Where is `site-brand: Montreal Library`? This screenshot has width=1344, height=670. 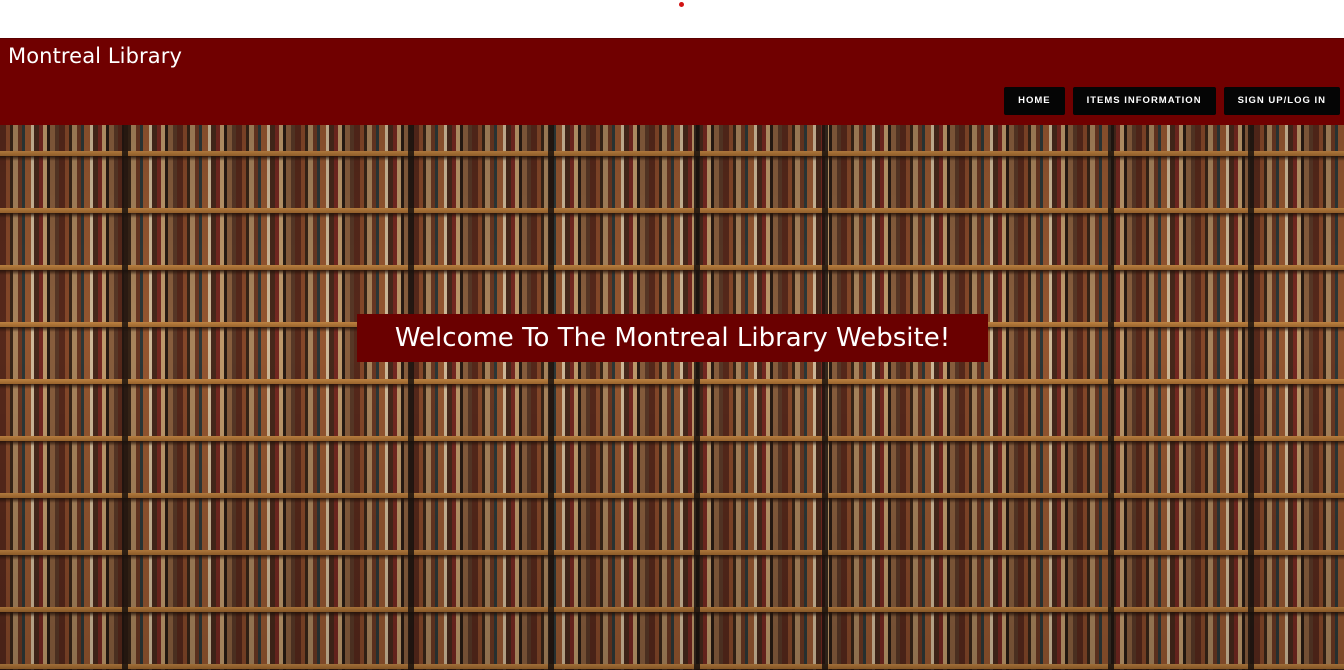
site-brand: Montreal Library is located at coordinates (95, 56).